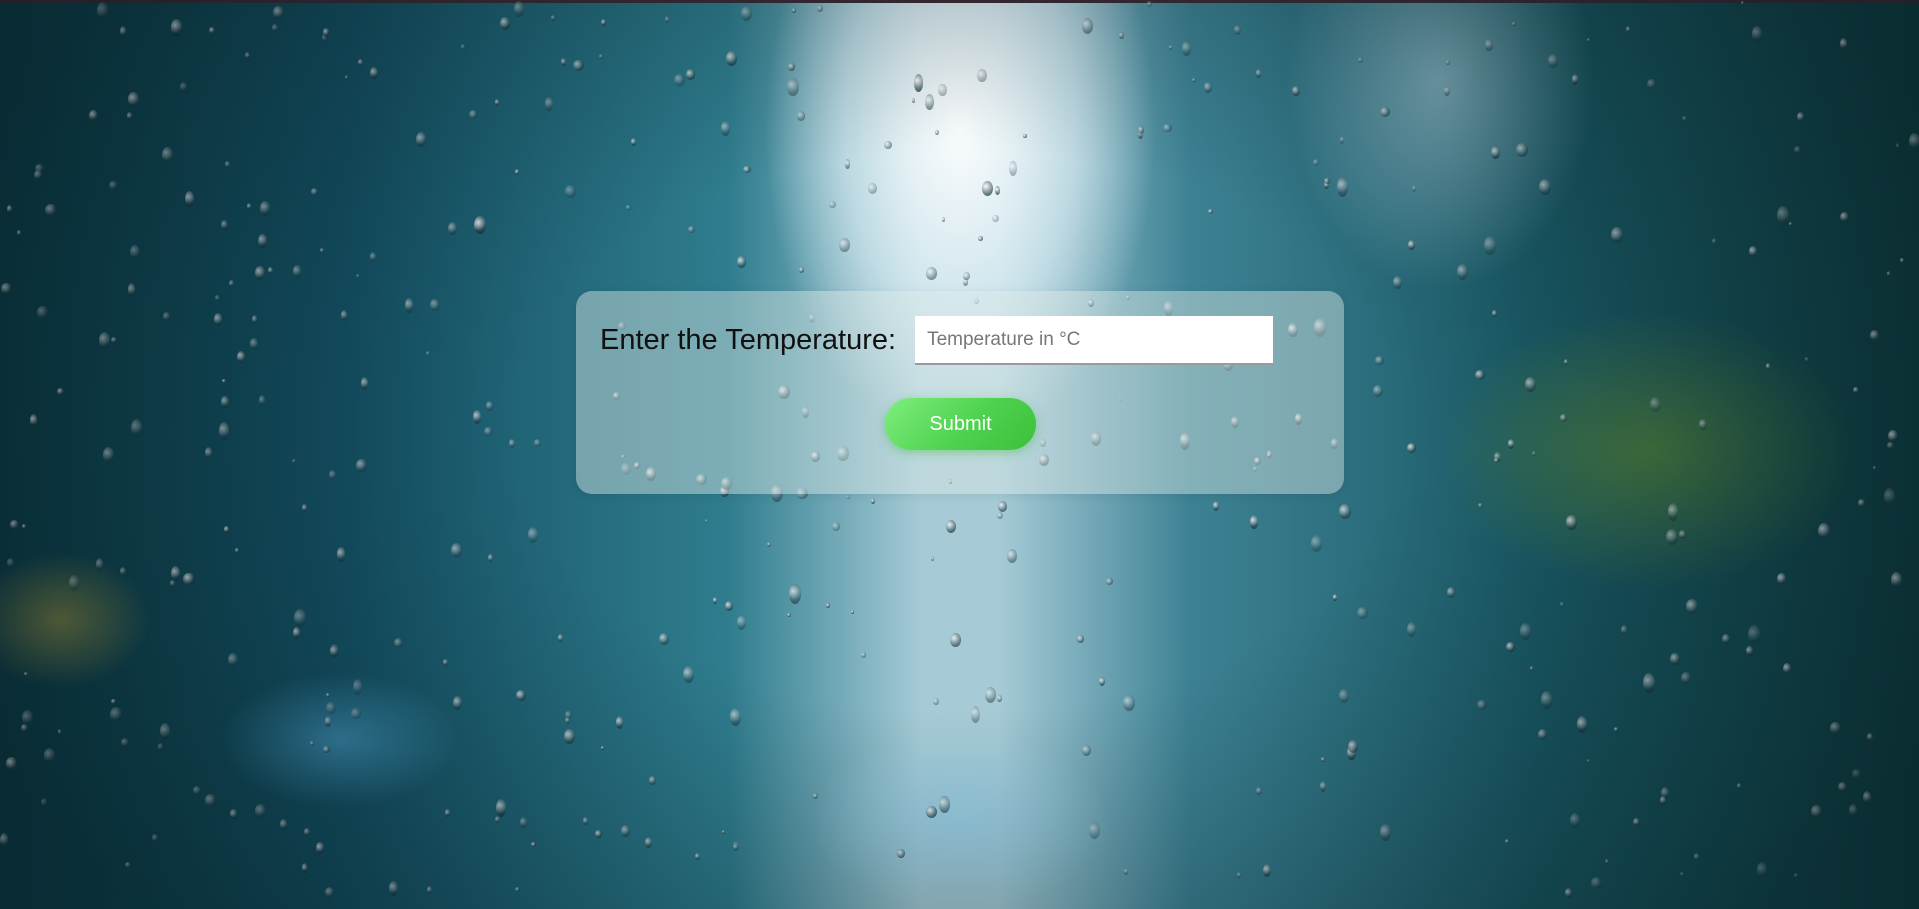 The image size is (1919, 909). Describe the element at coordinates (960, 424) in the screenshot. I see `submit-button: Submit` at that location.